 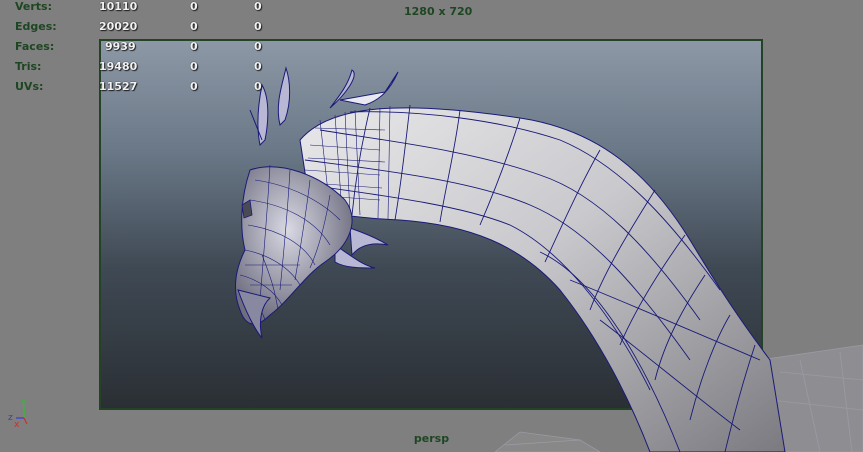 I want to click on tris-value: 19480, so click(x=118, y=66).